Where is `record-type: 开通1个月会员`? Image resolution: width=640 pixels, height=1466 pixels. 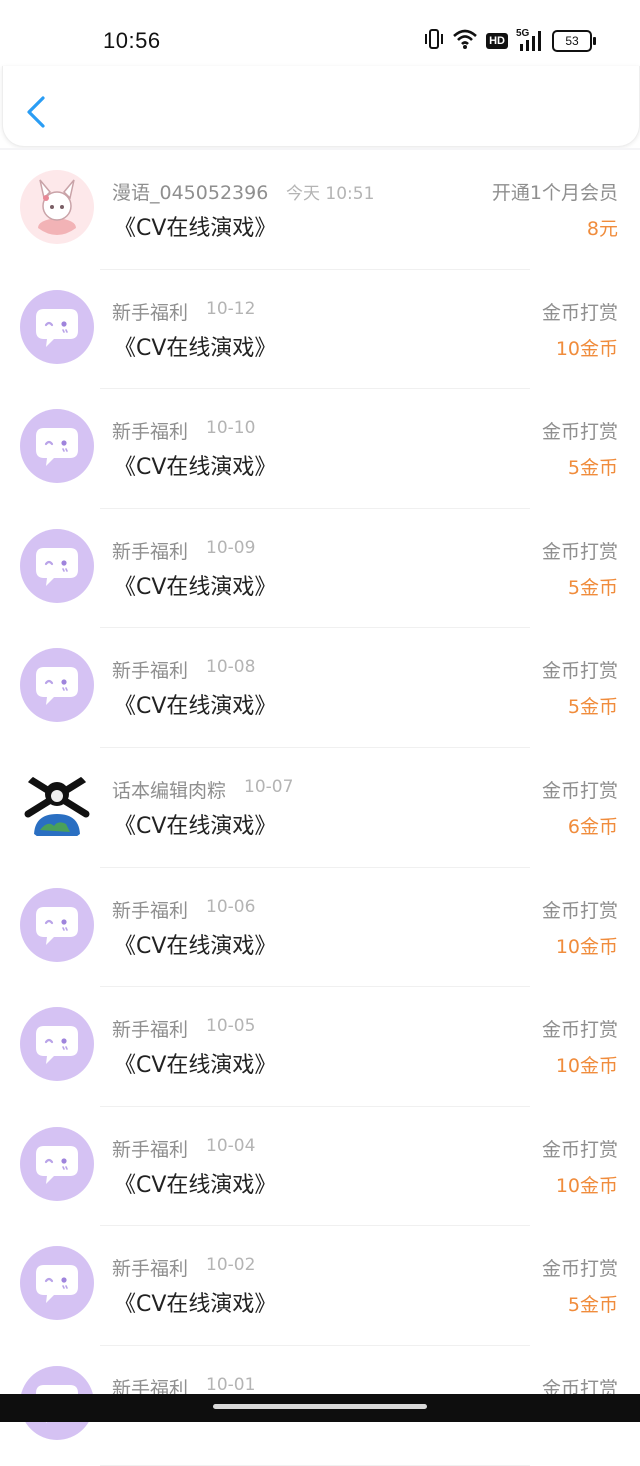
record-type: 开通1个月会员 is located at coordinates (554, 193).